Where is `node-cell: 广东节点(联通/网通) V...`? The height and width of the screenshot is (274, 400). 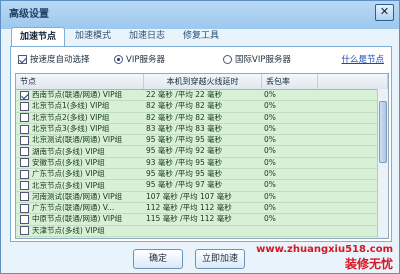 node-cell: 广东节点(联通/网通) V... is located at coordinates (80, 208).